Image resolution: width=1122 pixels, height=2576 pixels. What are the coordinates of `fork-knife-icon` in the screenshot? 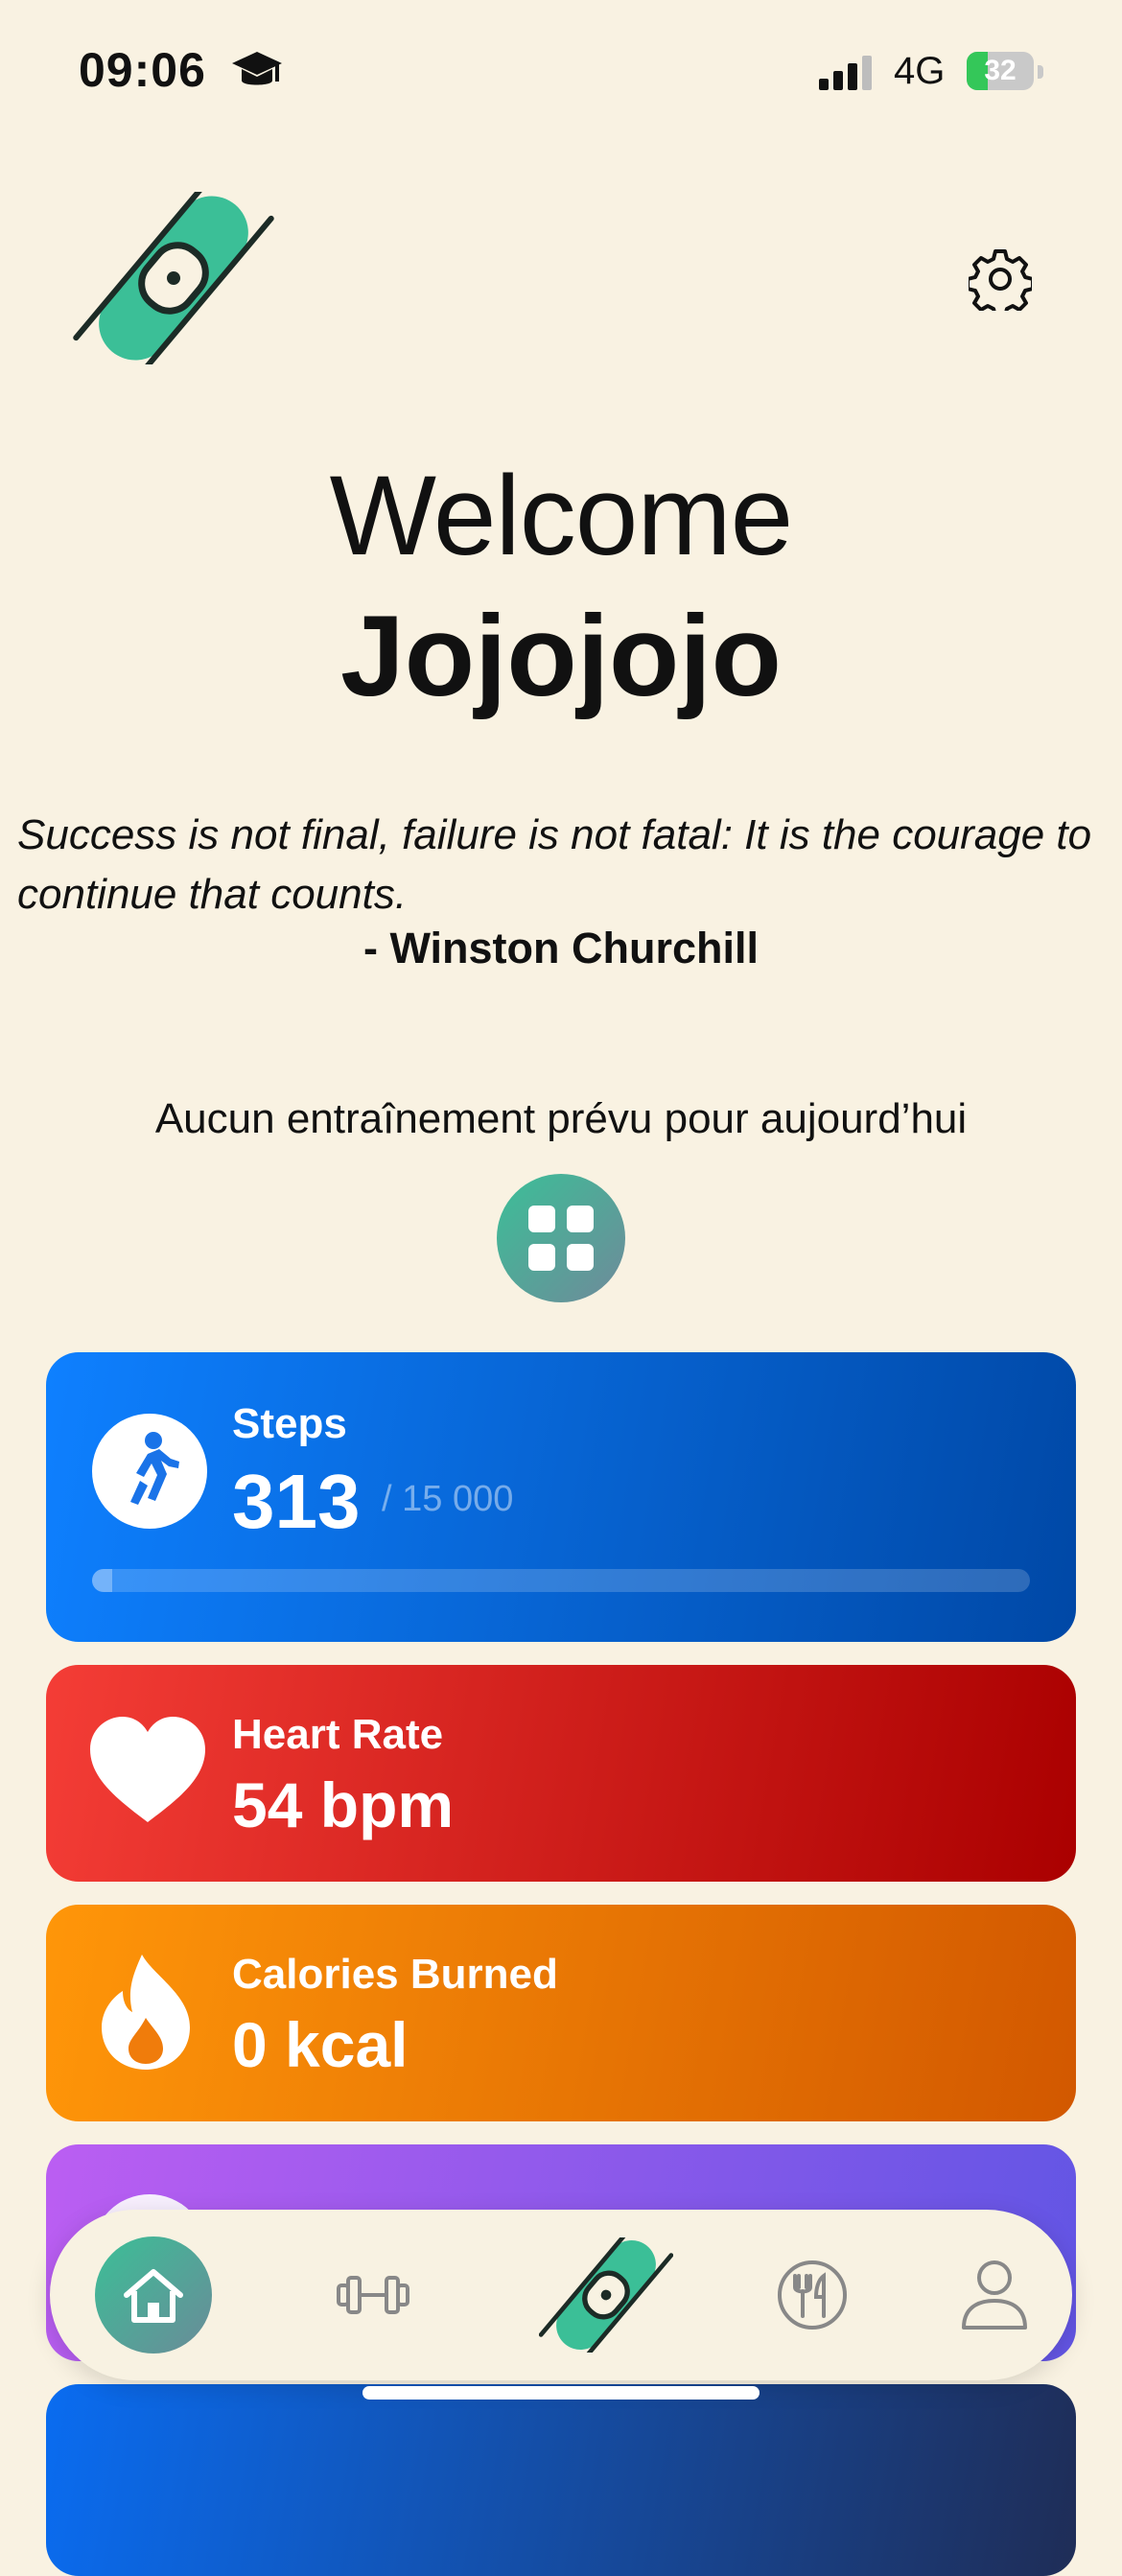 It's located at (812, 2295).